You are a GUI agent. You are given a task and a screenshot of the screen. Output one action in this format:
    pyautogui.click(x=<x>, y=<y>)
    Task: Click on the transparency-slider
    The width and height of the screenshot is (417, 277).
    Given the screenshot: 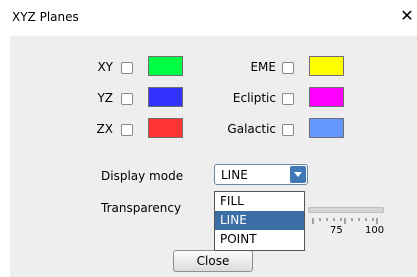 What is the action you would take?
    pyautogui.click(x=346, y=210)
    